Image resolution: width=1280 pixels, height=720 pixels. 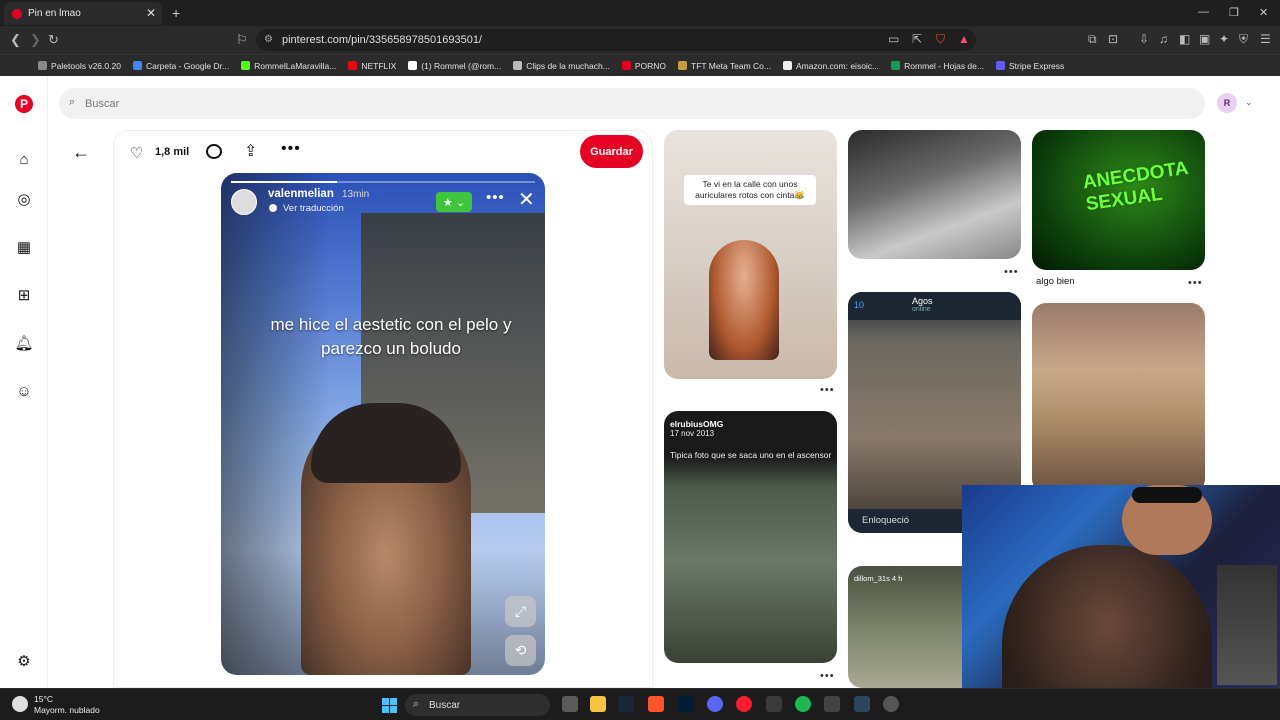 I want to click on more-options-icon: •••, so click(x=291, y=149).